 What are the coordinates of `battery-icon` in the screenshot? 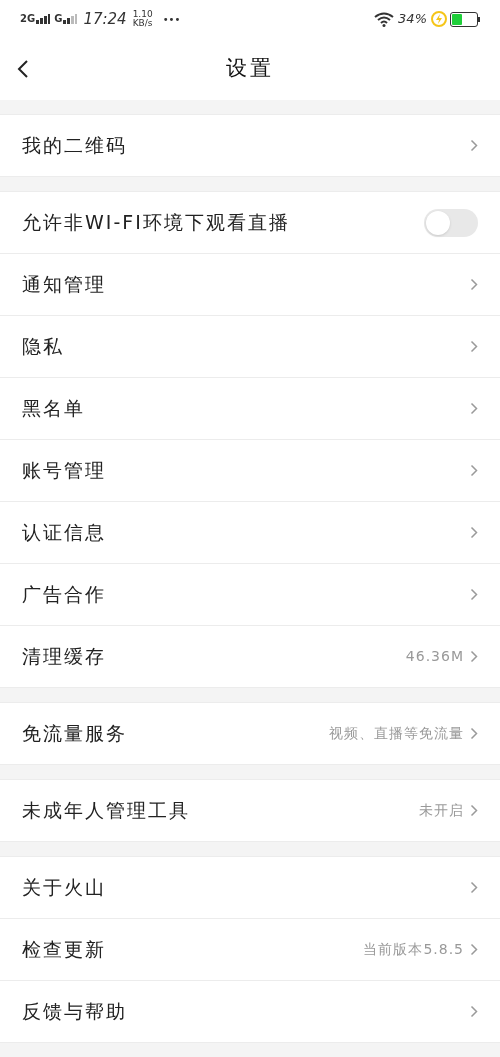 It's located at (465, 19).